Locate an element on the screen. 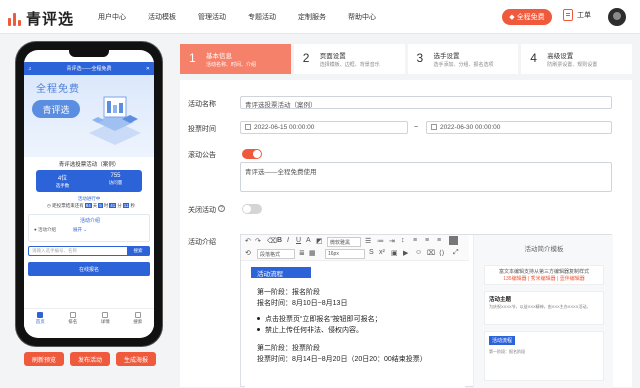 Image resolution: width=640 pixels, height=388 pixels. tab-search: 搜索 is located at coordinates (138, 318).